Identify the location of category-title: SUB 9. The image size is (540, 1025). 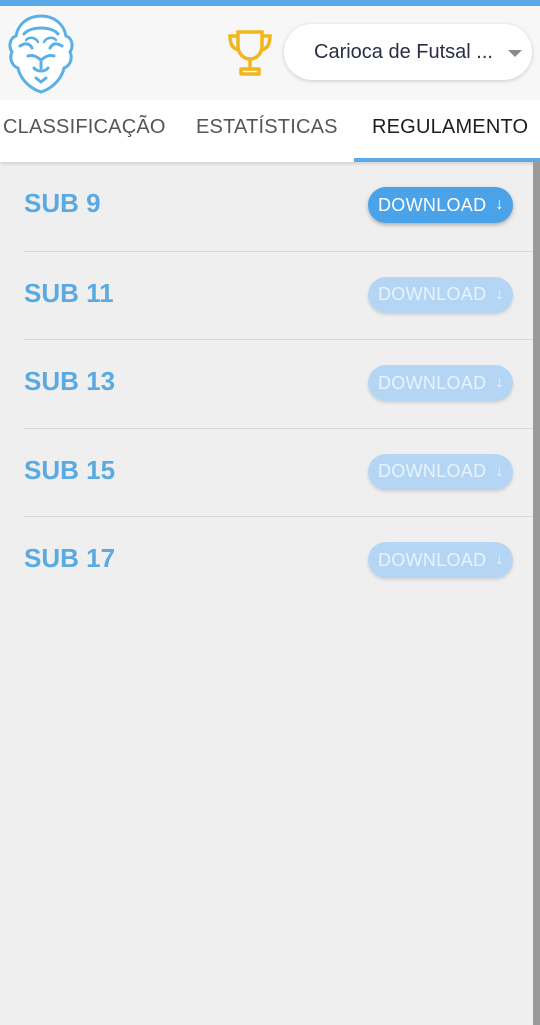
(62, 203).